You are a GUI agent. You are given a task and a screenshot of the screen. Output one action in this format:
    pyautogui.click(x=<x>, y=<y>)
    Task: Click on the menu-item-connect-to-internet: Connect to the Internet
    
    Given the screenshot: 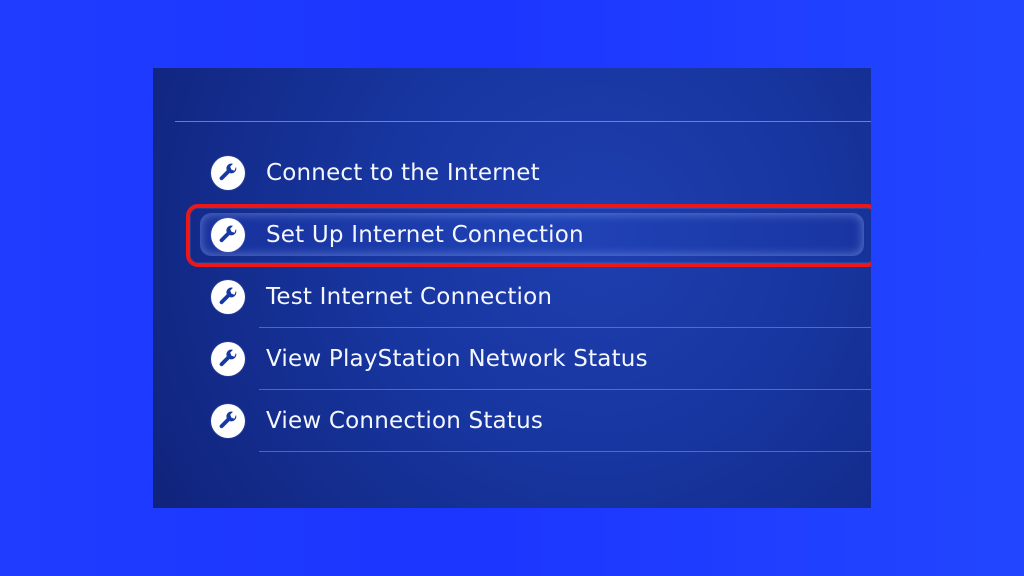 What is the action you would take?
    pyautogui.click(x=512, y=173)
    